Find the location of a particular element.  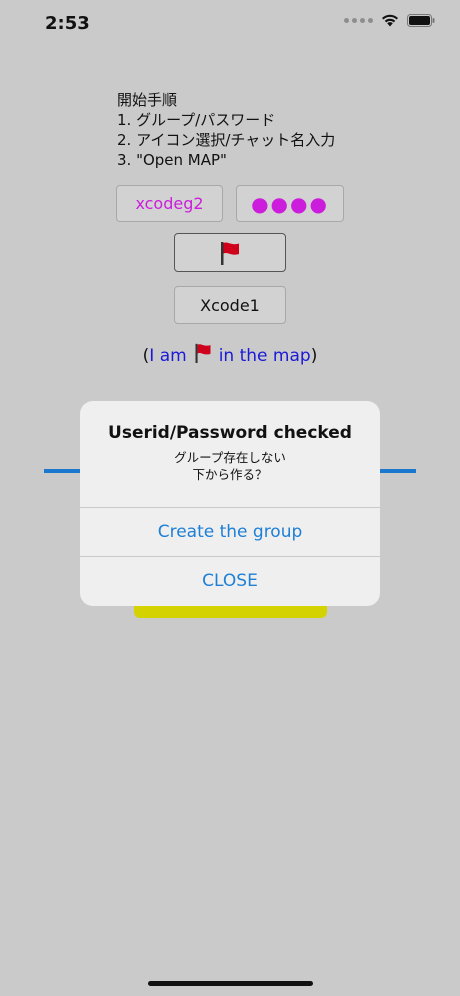

instructions-step-1: 1. グループ/パスワード is located at coordinates (196, 120).